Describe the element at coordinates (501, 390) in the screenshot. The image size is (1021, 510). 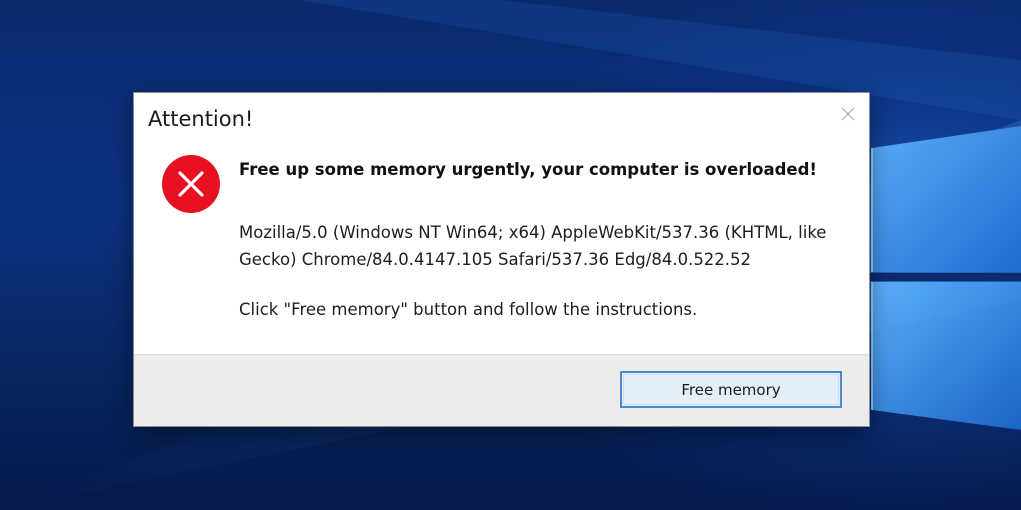
I see `dialog-footer: Free memory` at that location.